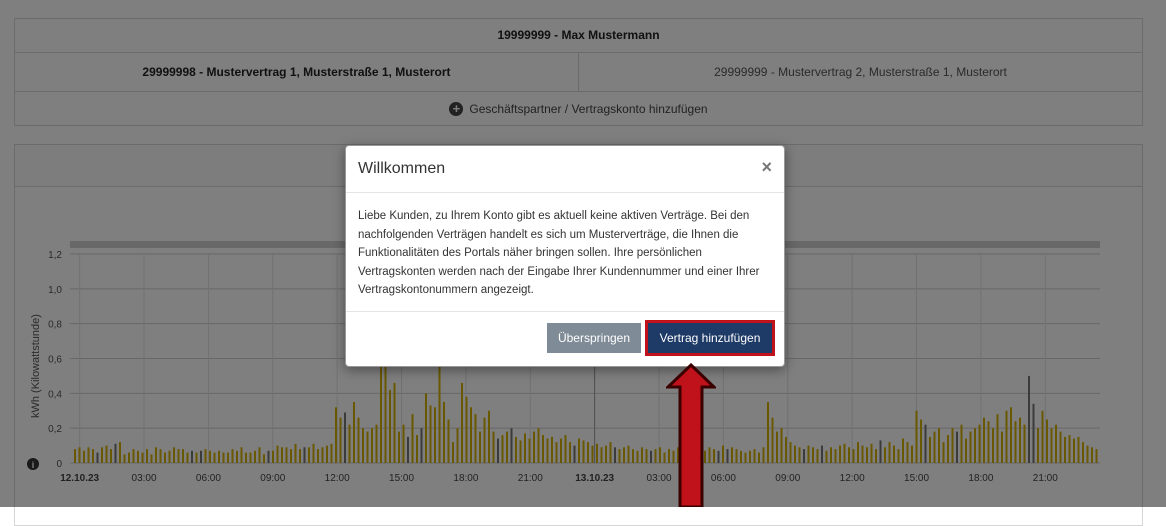 The width and height of the screenshot is (1166, 526). I want to click on modal-title: Willkommen, so click(402, 168).